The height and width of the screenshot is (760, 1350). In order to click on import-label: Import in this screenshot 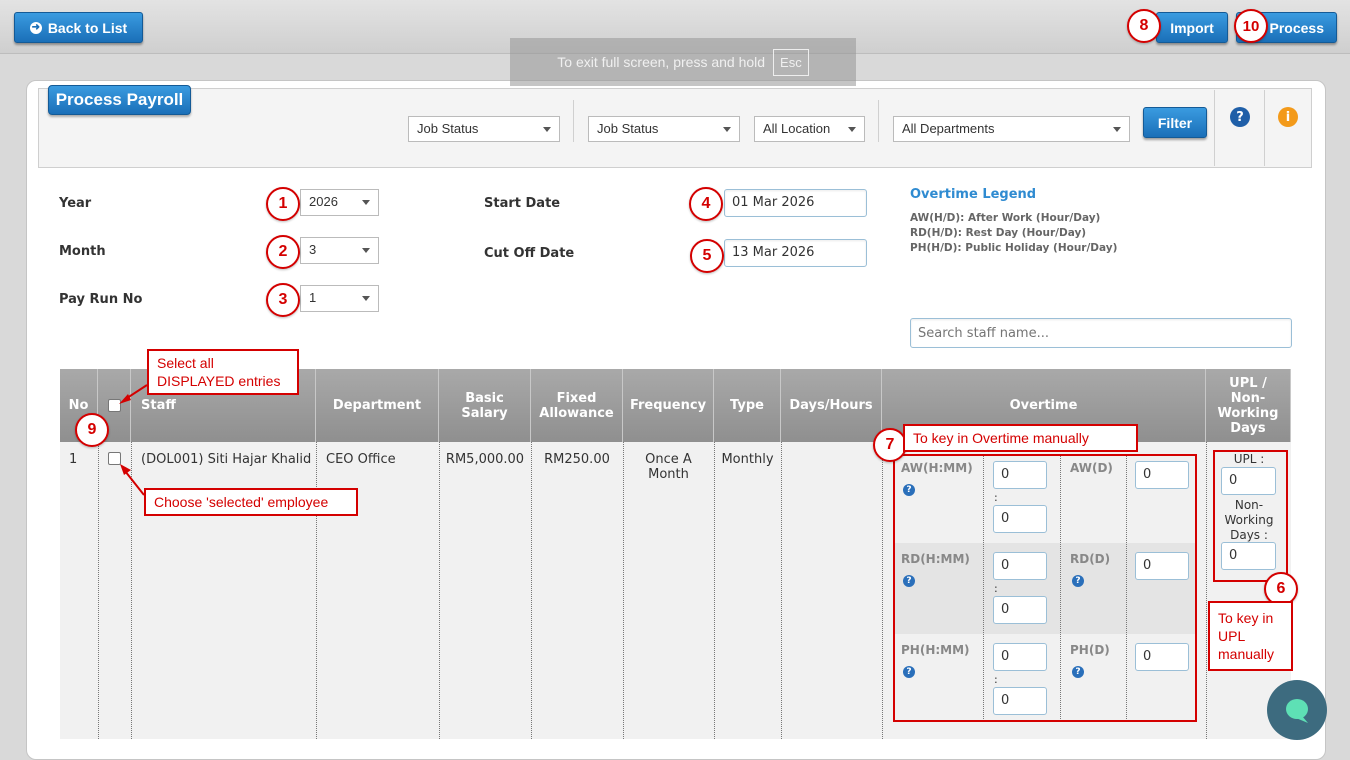, I will do `click(1192, 27)`.